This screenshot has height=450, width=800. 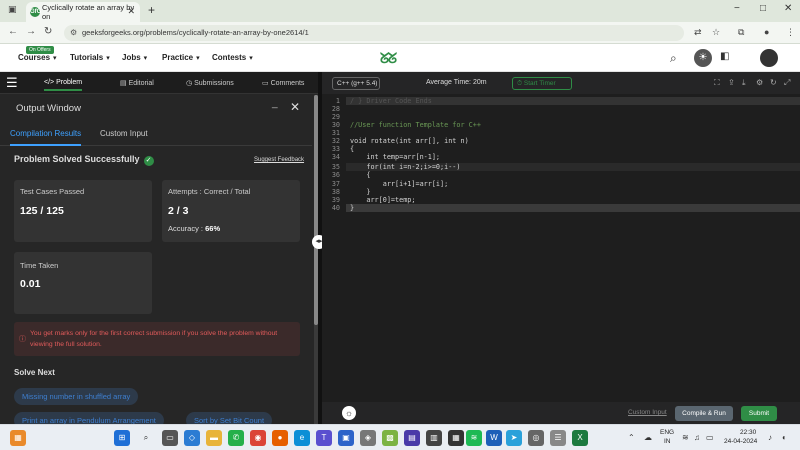 I want to click on browser-menu-icon: ⋮, so click(x=790, y=32).